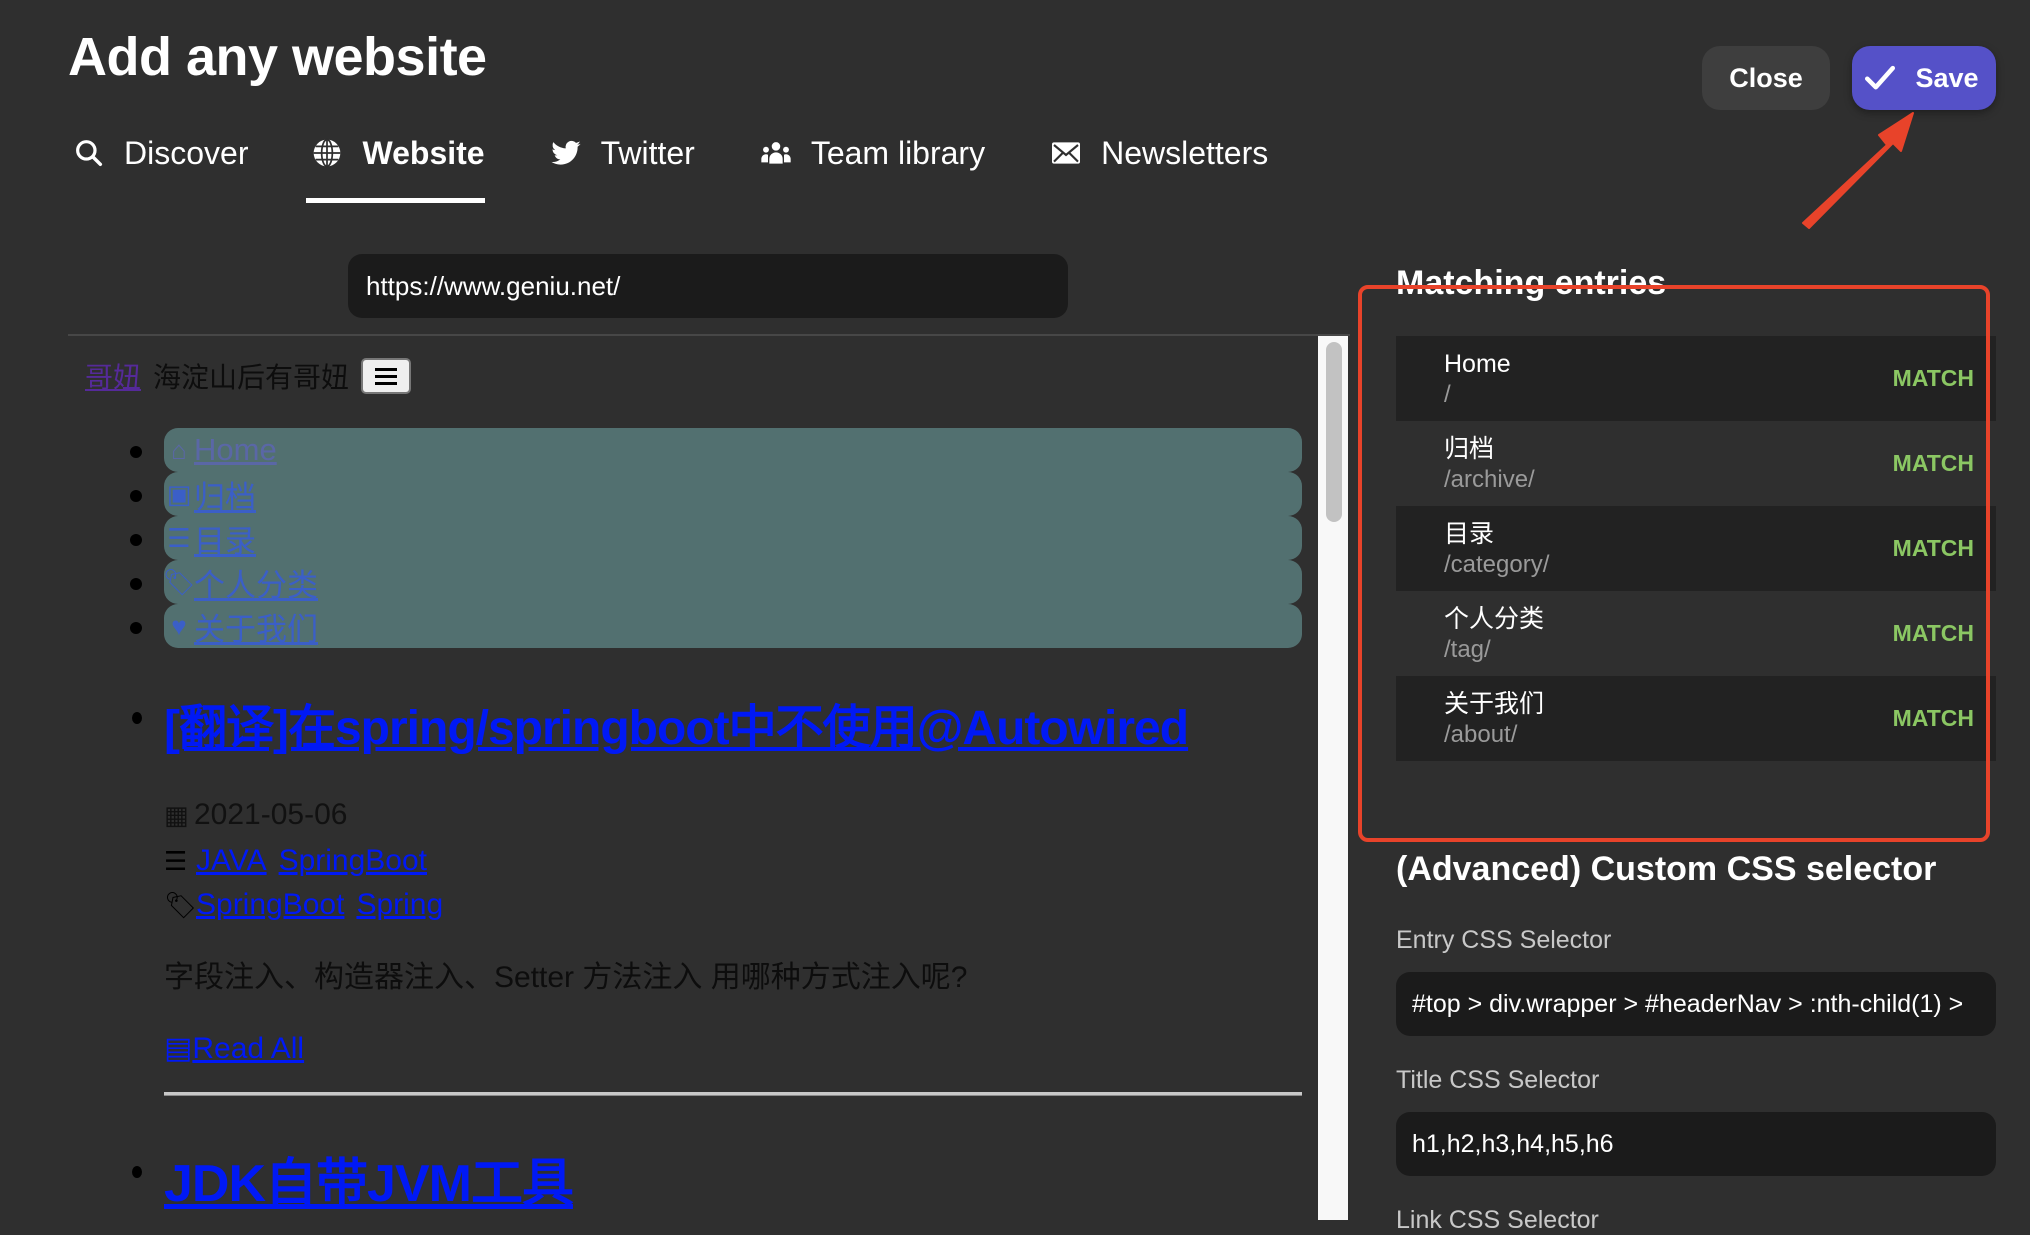  What do you see at coordinates (1497, 564) in the screenshot?
I see `entry-path: /category/` at bounding box center [1497, 564].